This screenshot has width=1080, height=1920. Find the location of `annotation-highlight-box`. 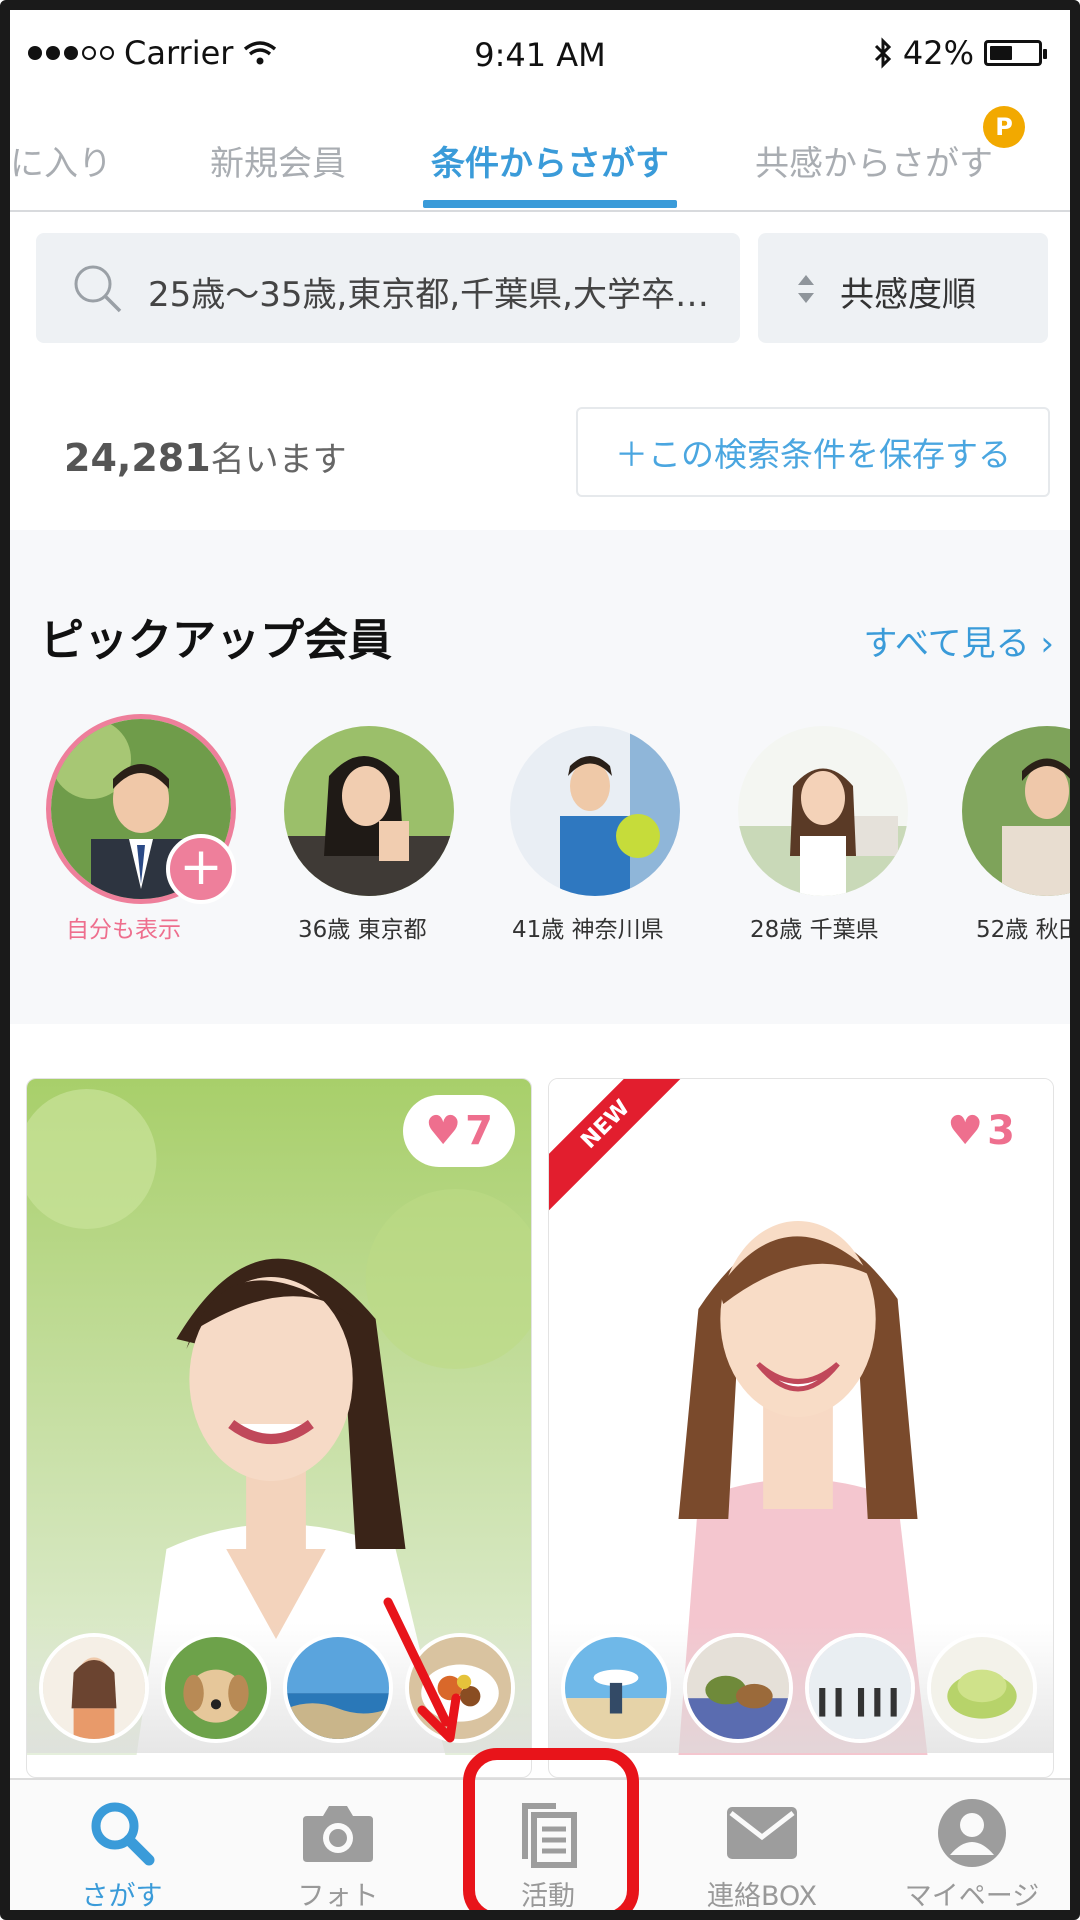

annotation-highlight-box is located at coordinates (551, 1829).